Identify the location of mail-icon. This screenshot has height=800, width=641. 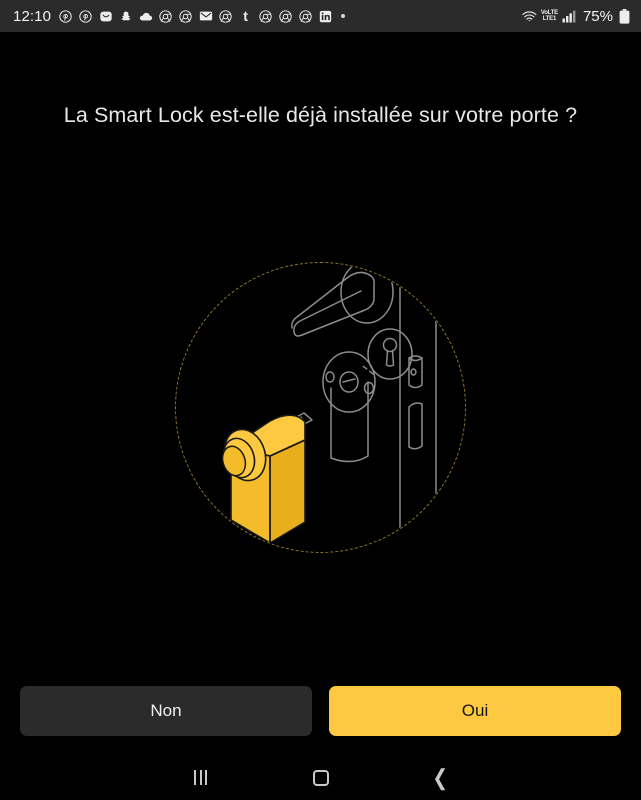
(205, 16).